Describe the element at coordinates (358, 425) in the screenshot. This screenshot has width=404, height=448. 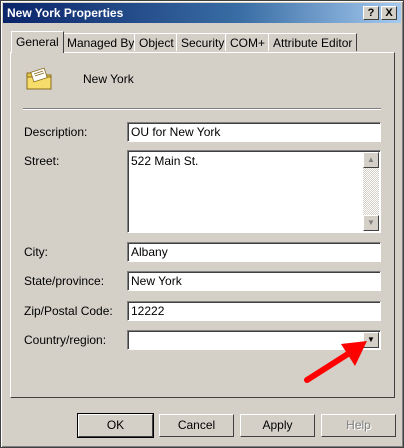
I see `help-button: Help` at that location.